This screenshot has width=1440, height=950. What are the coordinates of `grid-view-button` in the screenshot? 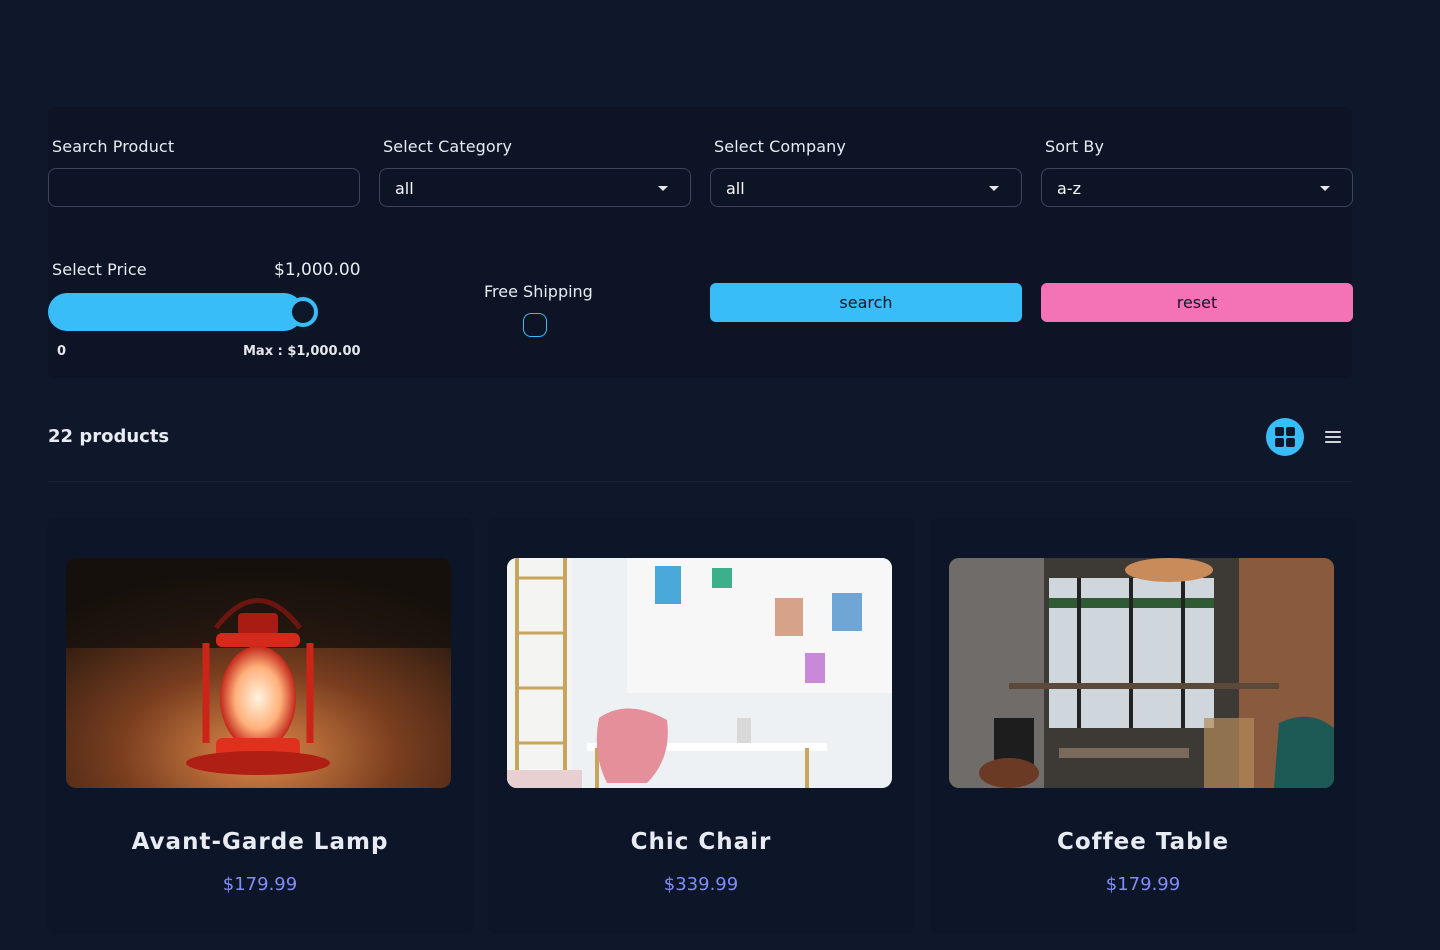 It's located at (1285, 437).